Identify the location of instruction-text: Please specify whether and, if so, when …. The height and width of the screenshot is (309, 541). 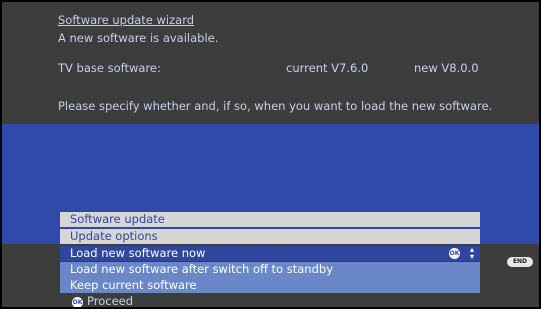
(275, 106).